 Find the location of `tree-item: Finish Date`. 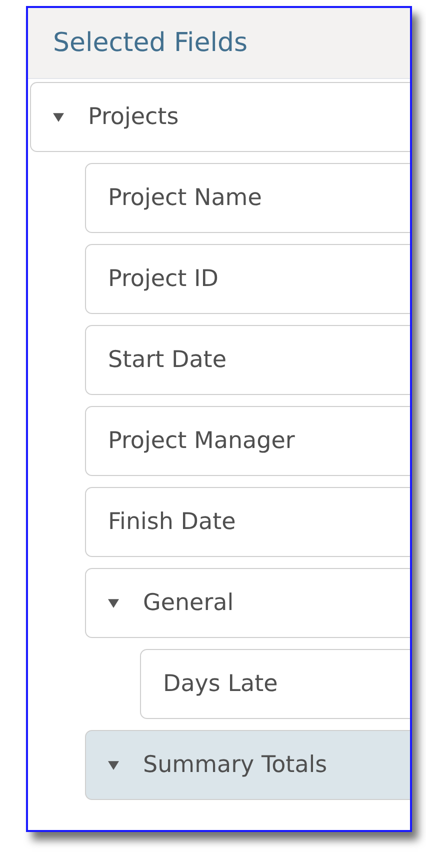

tree-item: Finish Date is located at coordinates (247, 522).